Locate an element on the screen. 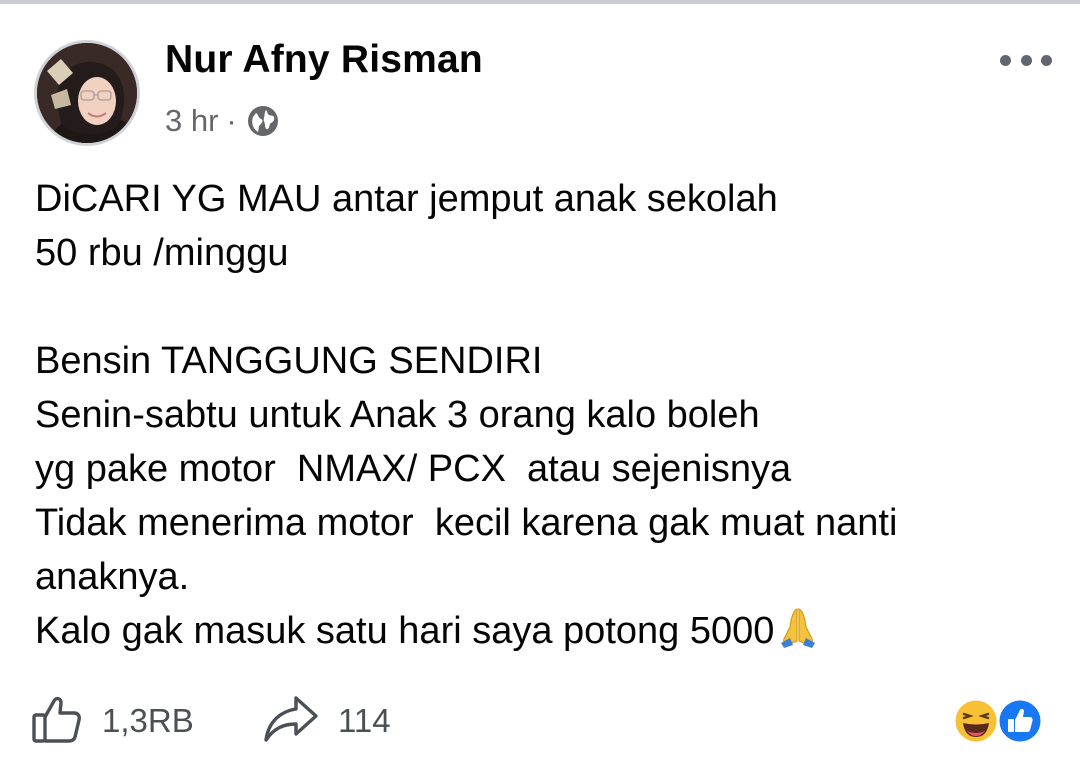 The height and width of the screenshot is (757, 1080). like-button: 1,3RB is located at coordinates (112, 721).